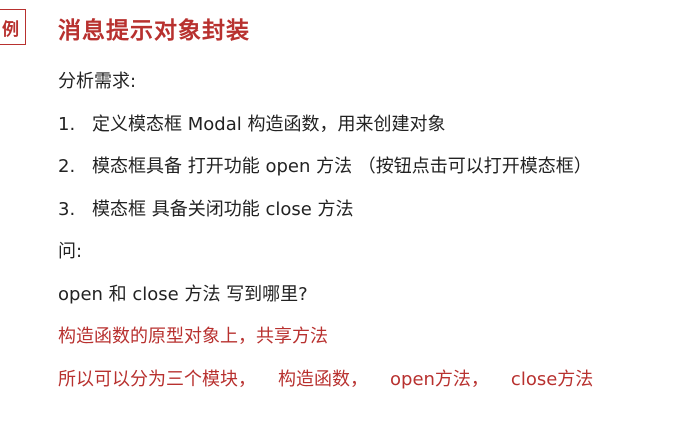  I want to click on list-item: 3. 模态框 具备关闭功能 close 方法, so click(206, 210).